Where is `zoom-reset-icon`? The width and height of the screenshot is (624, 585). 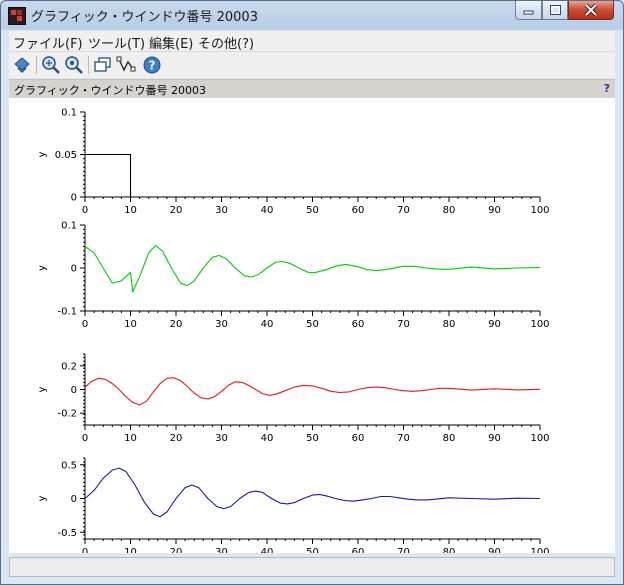 zoom-reset-icon is located at coordinates (74, 65).